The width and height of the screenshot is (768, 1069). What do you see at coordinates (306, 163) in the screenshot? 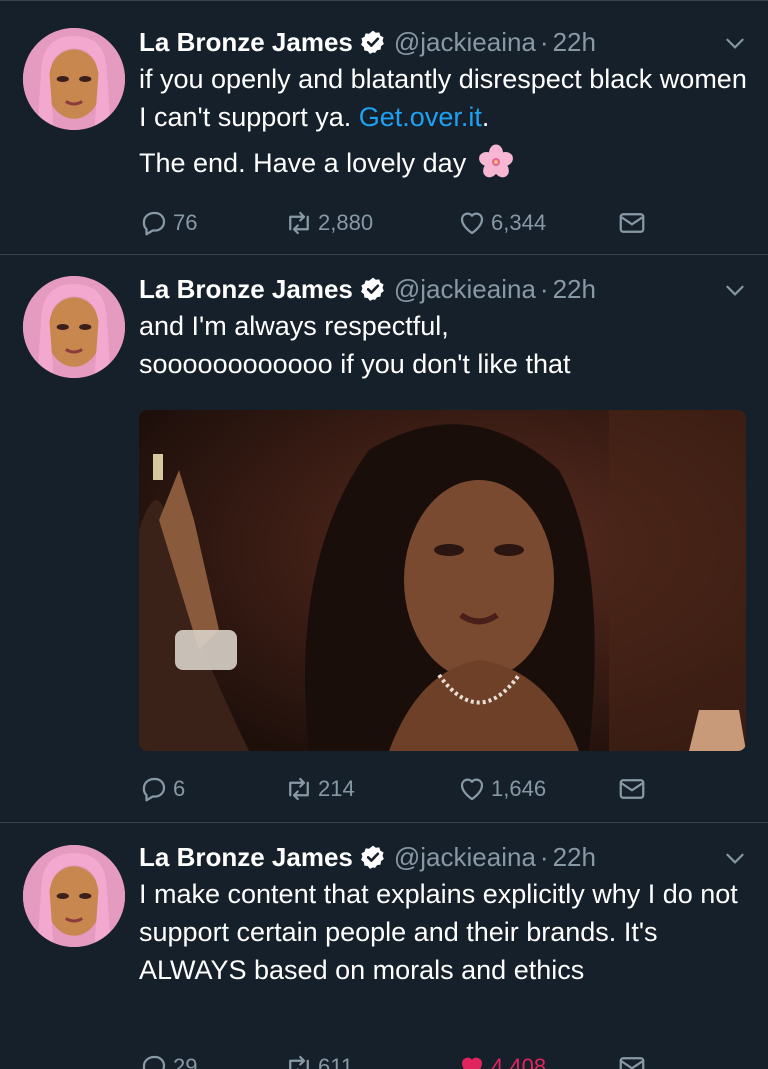
I see `tweet-text-part: The end. Have a lovely day` at bounding box center [306, 163].